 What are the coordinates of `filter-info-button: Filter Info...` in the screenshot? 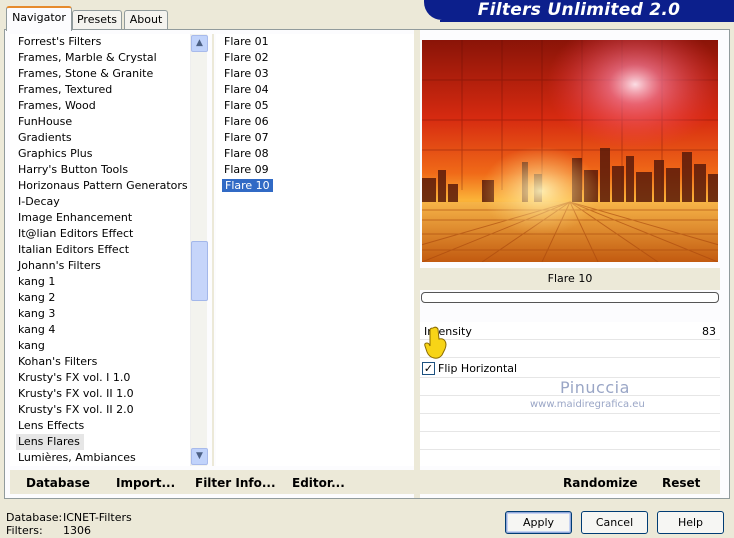 It's located at (235, 483).